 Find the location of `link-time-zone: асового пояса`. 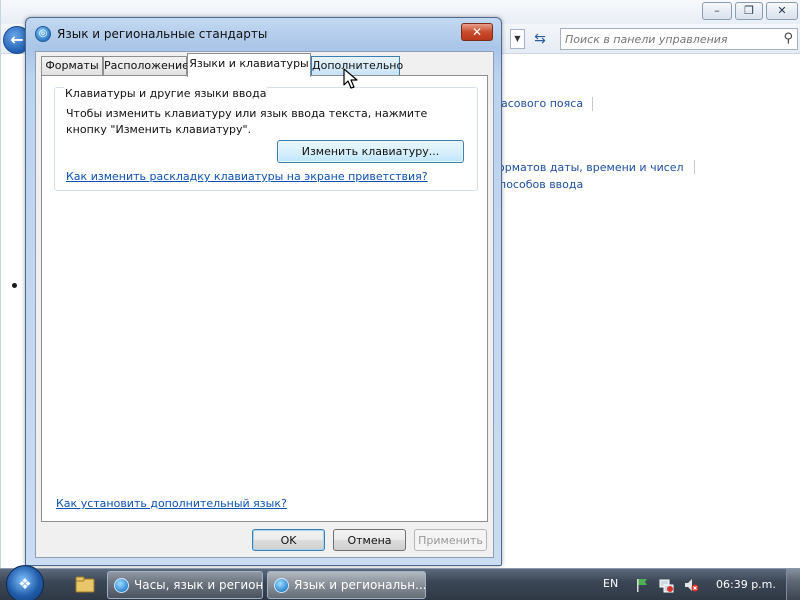

link-time-zone: асового пояса is located at coordinates (542, 103).